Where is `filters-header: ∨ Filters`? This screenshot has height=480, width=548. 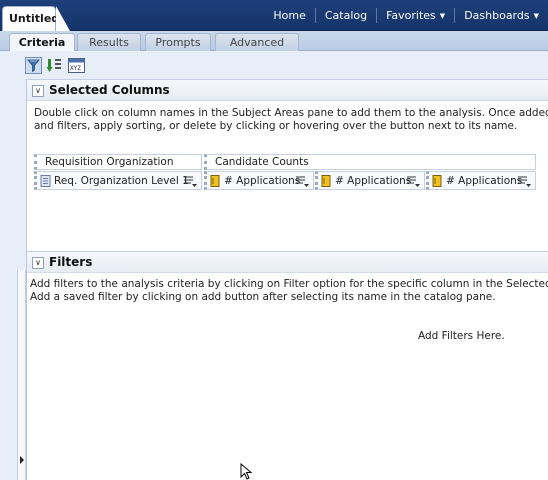
filters-header: ∨ Filters is located at coordinates (287, 262).